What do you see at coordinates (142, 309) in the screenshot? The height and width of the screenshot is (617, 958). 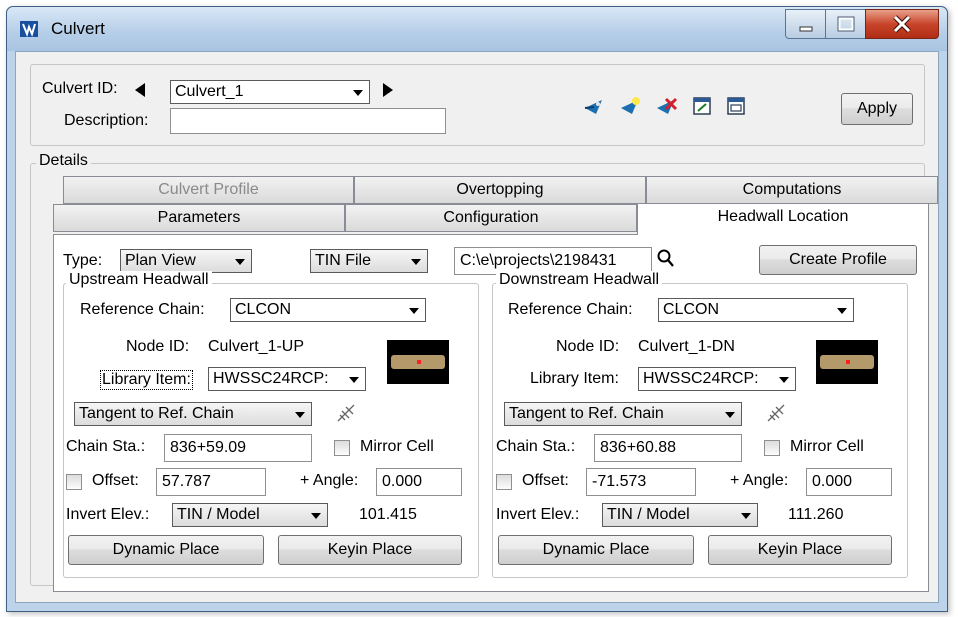 I see `upstream-ref-chain-label: Reference Chain:` at bounding box center [142, 309].